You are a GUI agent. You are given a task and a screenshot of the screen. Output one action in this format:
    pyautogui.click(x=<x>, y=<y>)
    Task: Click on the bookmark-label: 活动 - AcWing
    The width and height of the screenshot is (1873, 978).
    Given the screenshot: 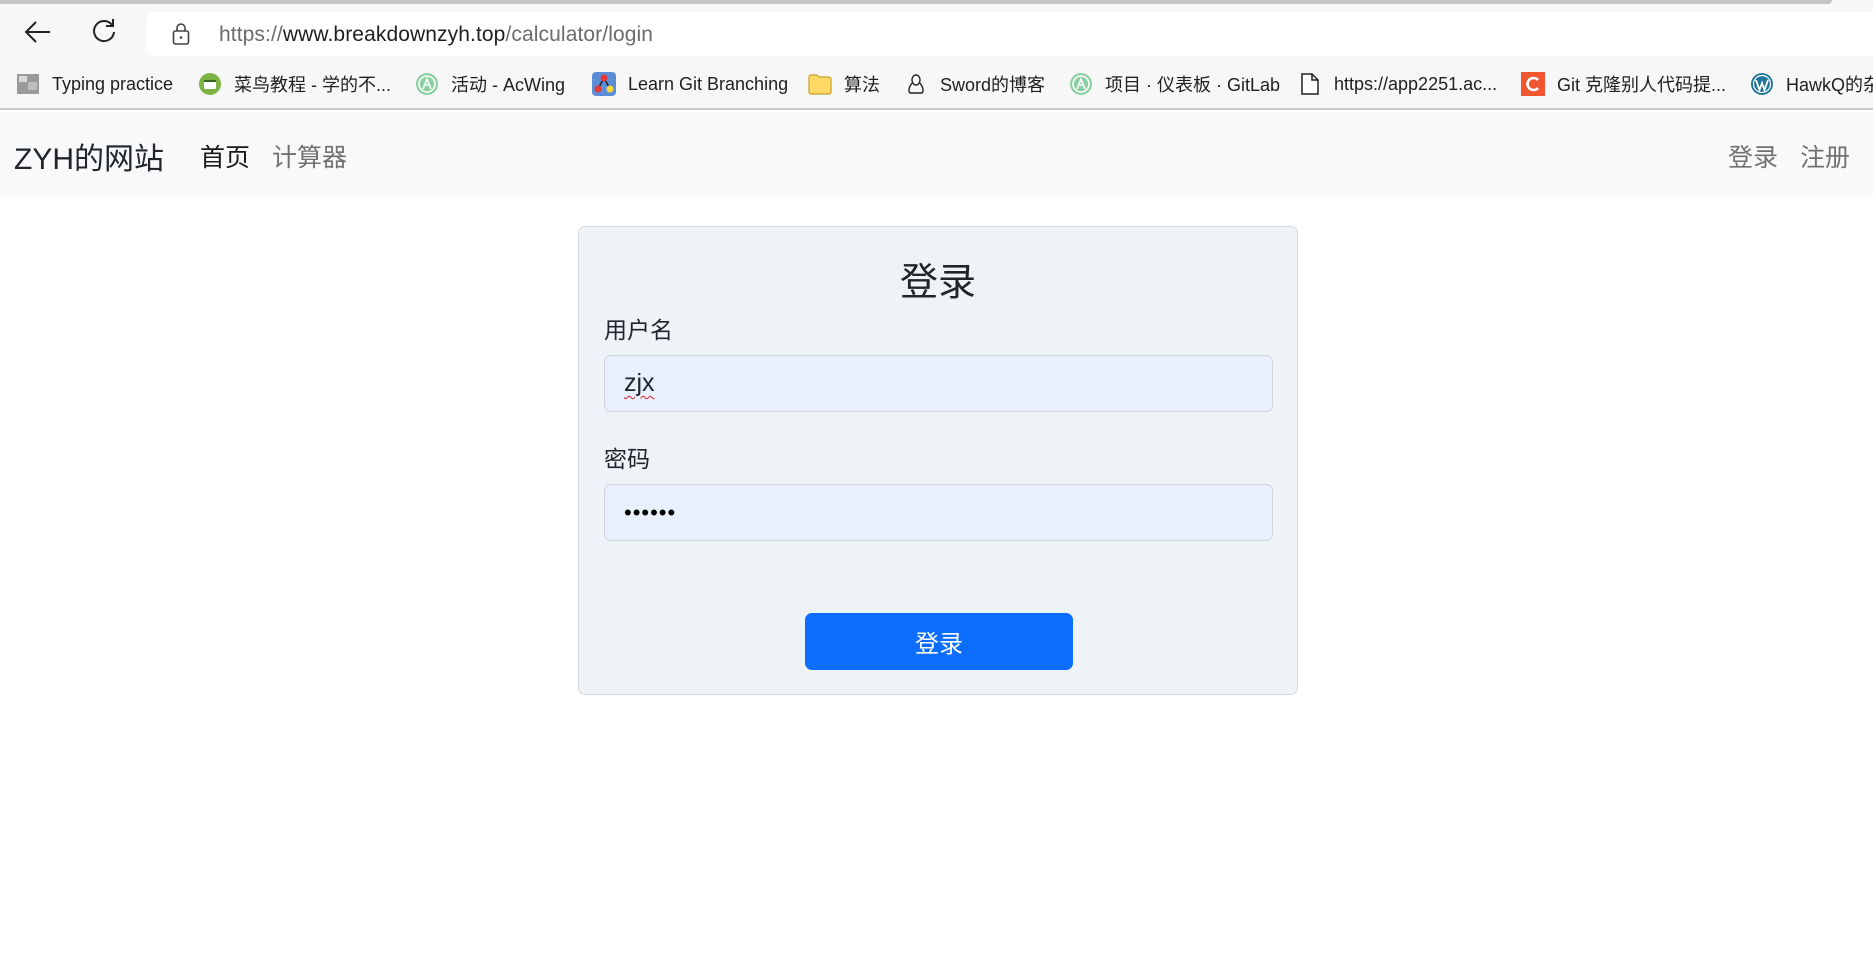 What is the action you would take?
    pyautogui.click(x=508, y=85)
    